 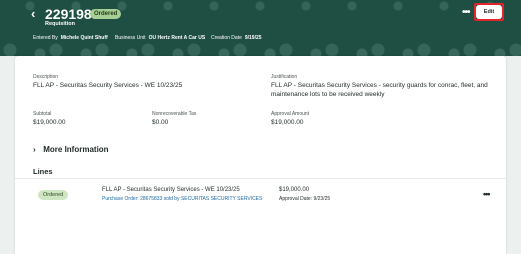 What do you see at coordinates (76, 149) in the screenshot?
I see `more-information-label: More Information` at bounding box center [76, 149].